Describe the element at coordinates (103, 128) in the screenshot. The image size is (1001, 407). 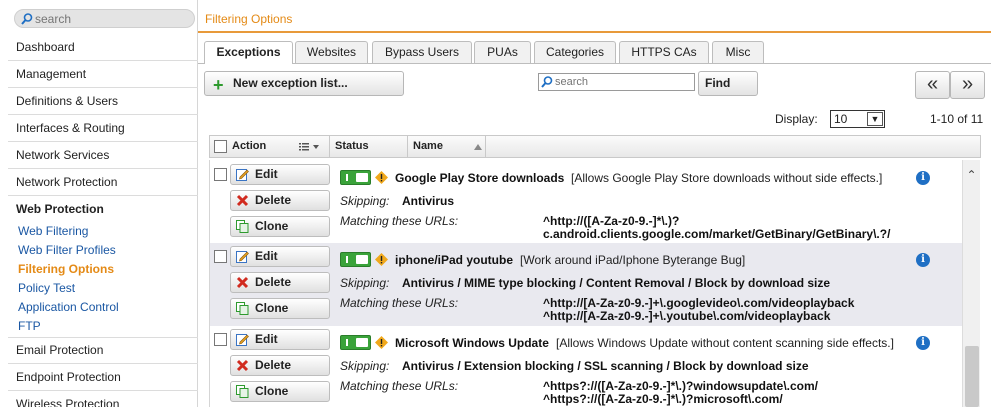
I see `nav-item-interfaces-routing: Interfaces & Routing` at that location.